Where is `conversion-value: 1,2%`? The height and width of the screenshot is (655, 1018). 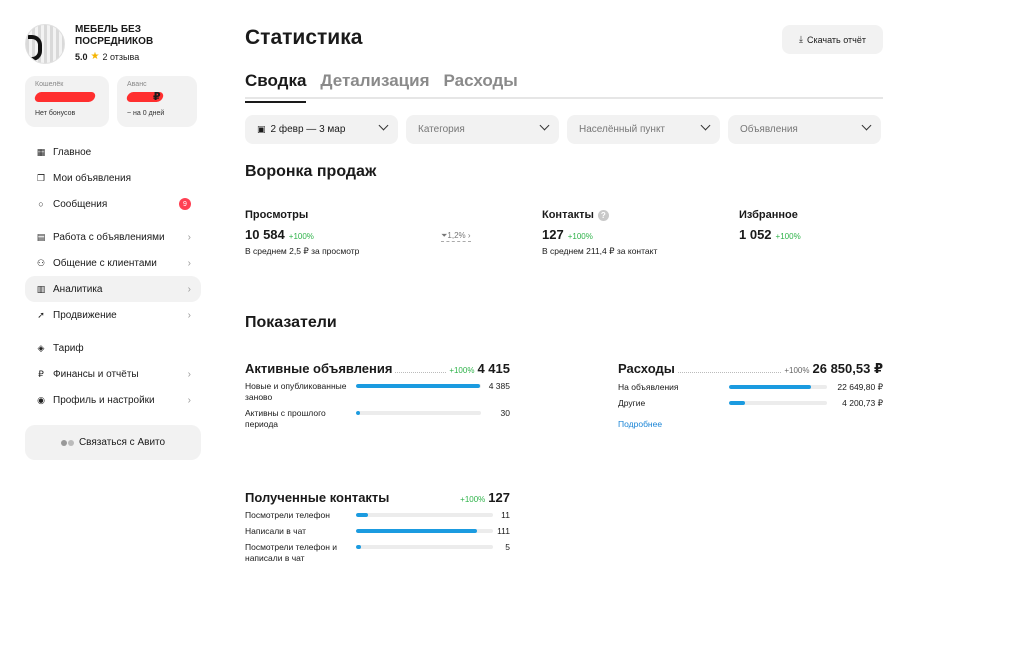
conversion-value: 1,2% is located at coordinates (456, 235).